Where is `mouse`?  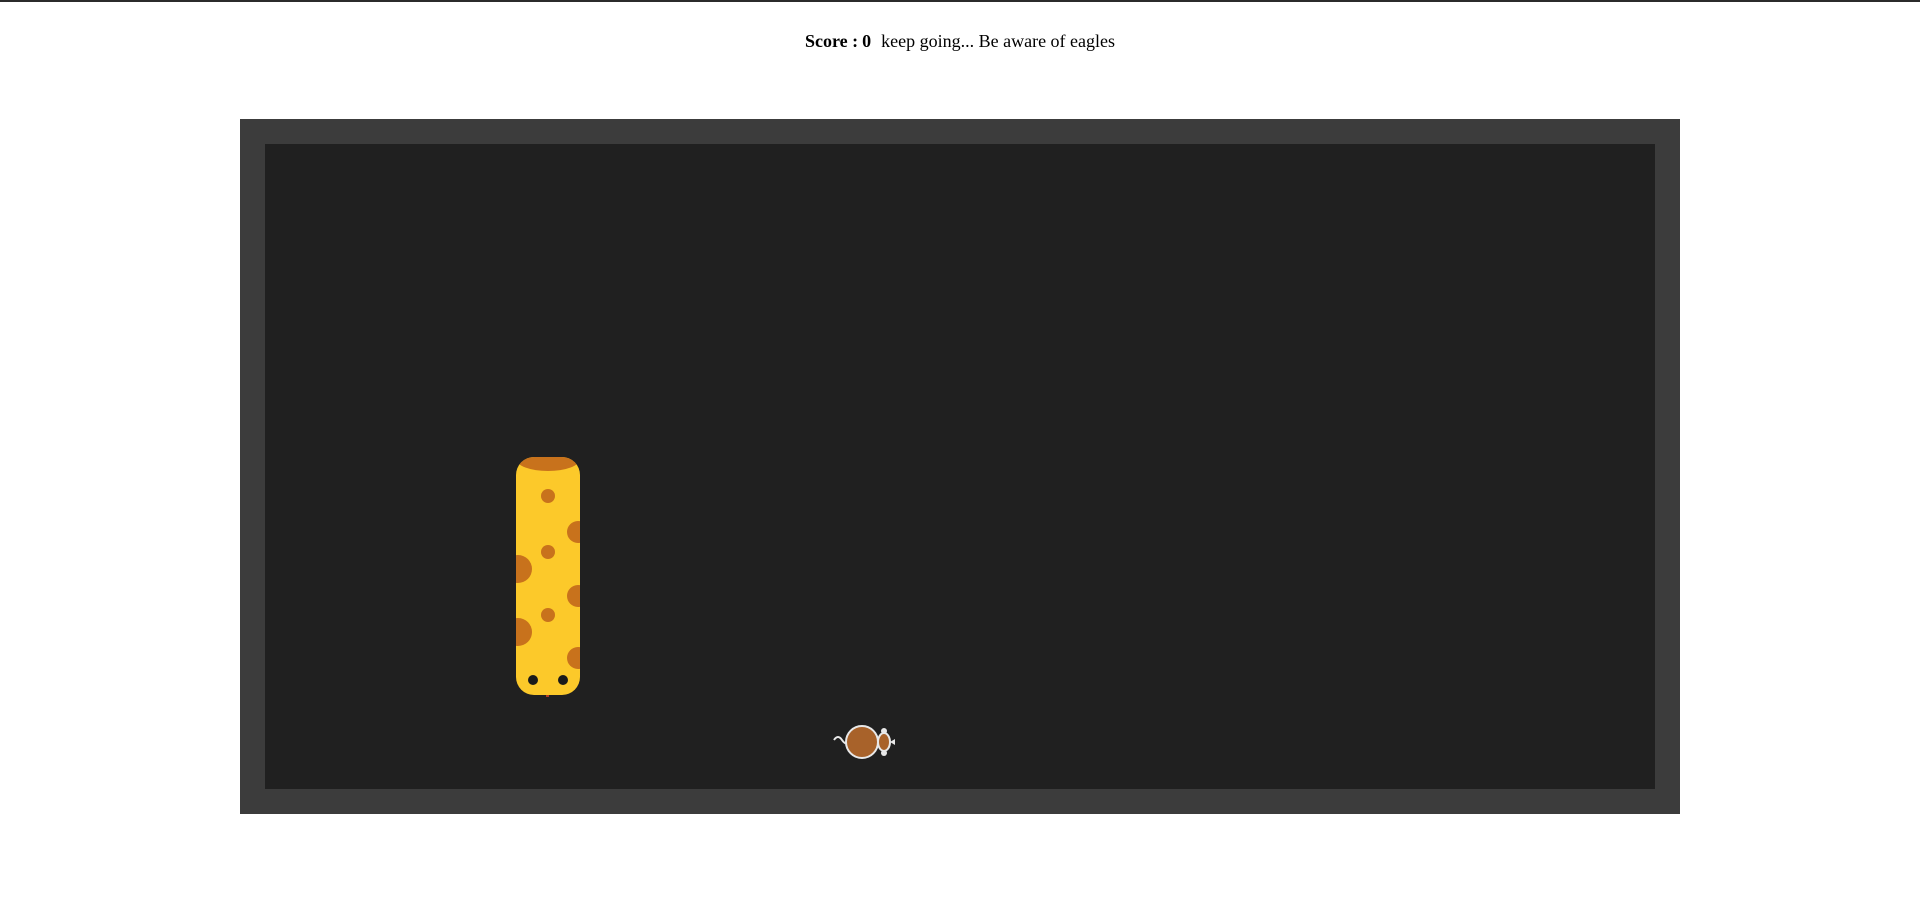
mouse is located at coordinates (864, 742).